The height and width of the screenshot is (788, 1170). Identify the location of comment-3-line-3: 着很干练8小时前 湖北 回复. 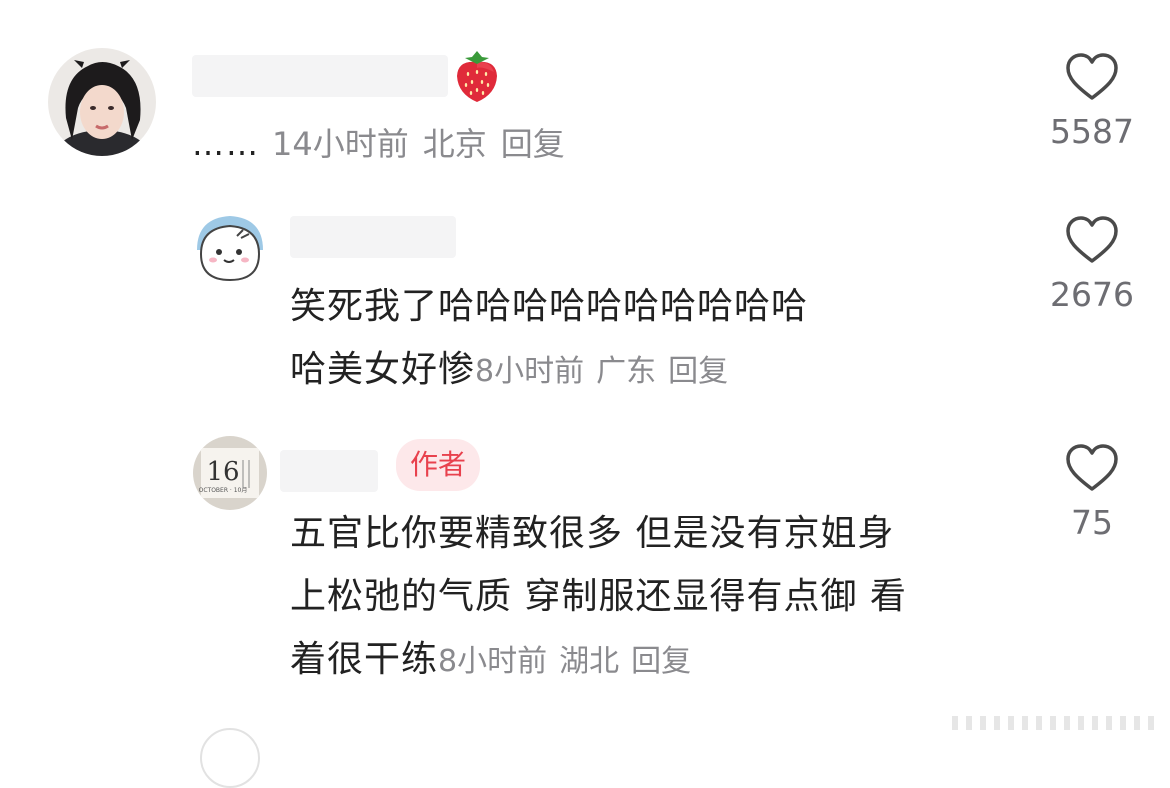
(598, 660).